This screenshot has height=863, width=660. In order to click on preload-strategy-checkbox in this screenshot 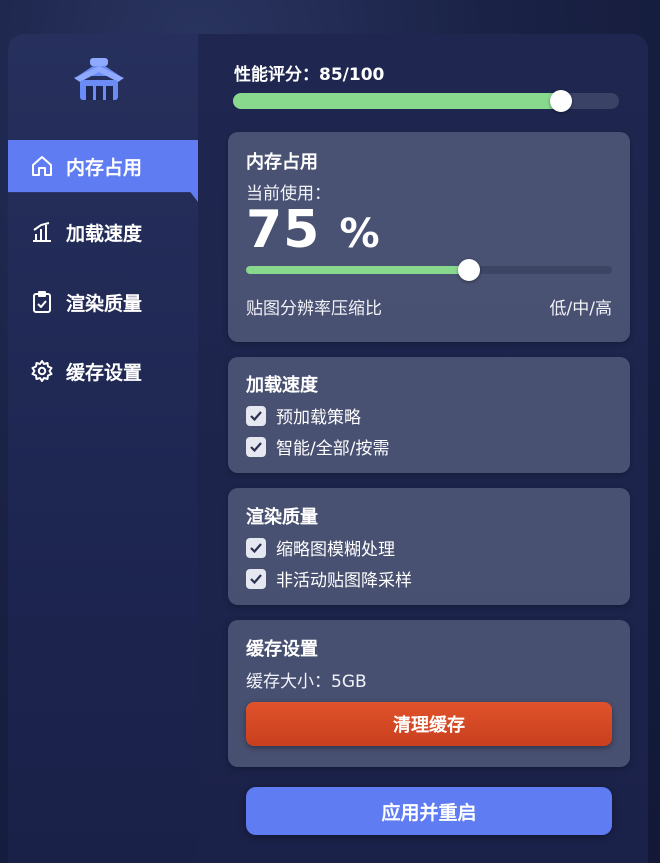, I will do `click(256, 415)`.